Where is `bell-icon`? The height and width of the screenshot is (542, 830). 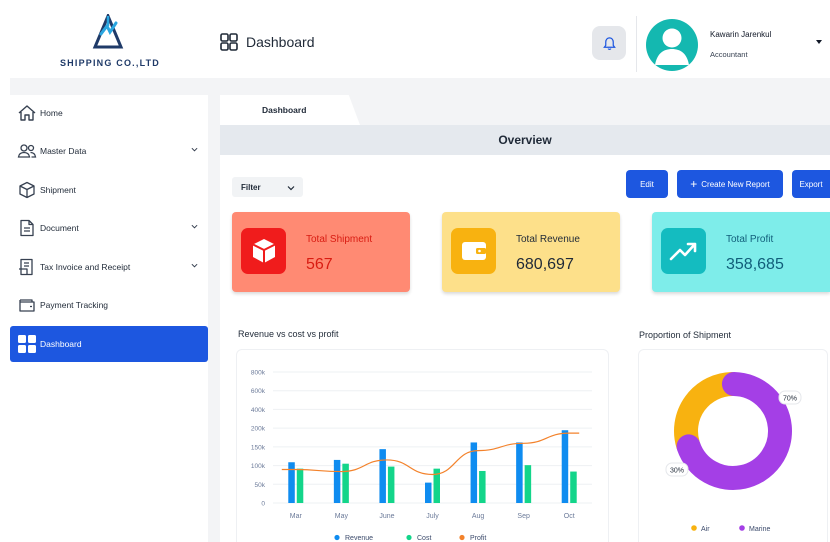 bell-icon is located at coordinates (609, 43).